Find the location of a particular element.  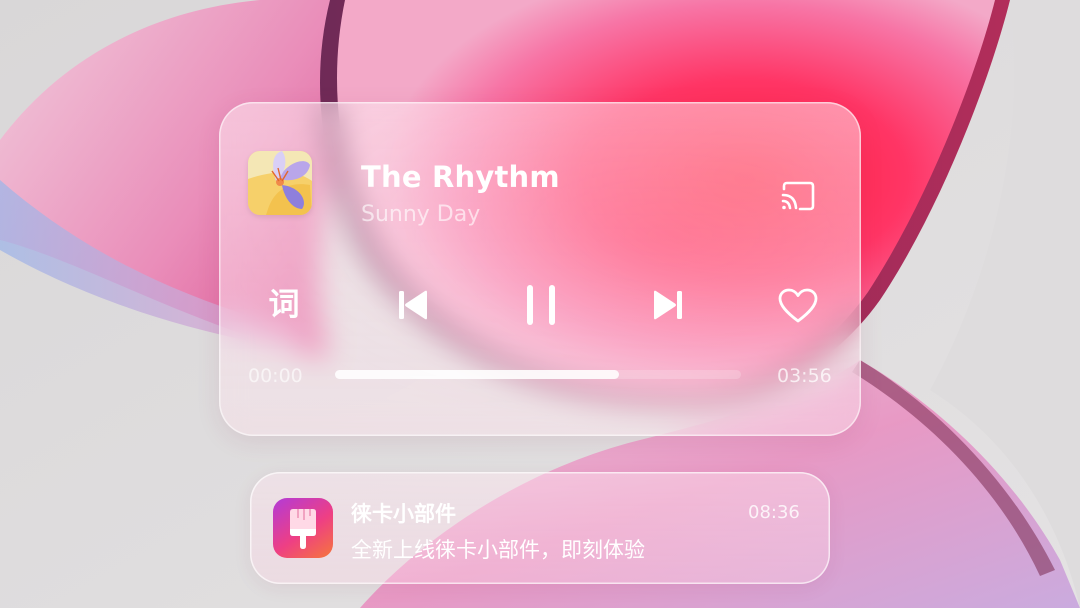

flower-album-art-icon is located at coordinates (280, 183).